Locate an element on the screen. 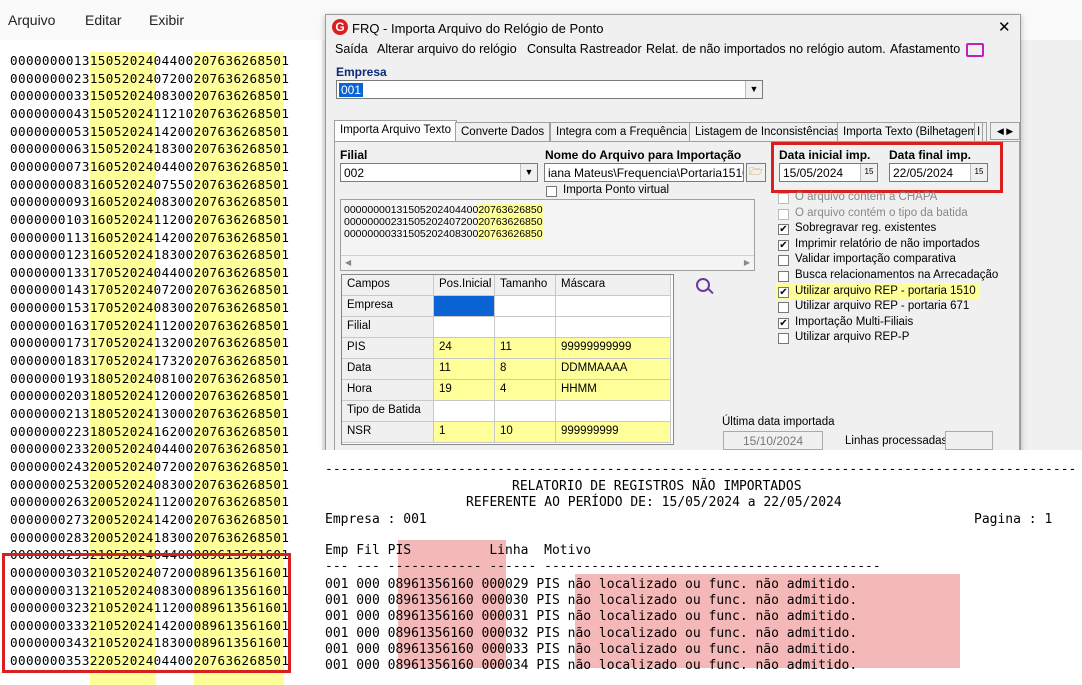 This screenshot has height=685, width=1082. notepad-line: 00000002732005202414200207636268501 is located at coordinates (150, 519).